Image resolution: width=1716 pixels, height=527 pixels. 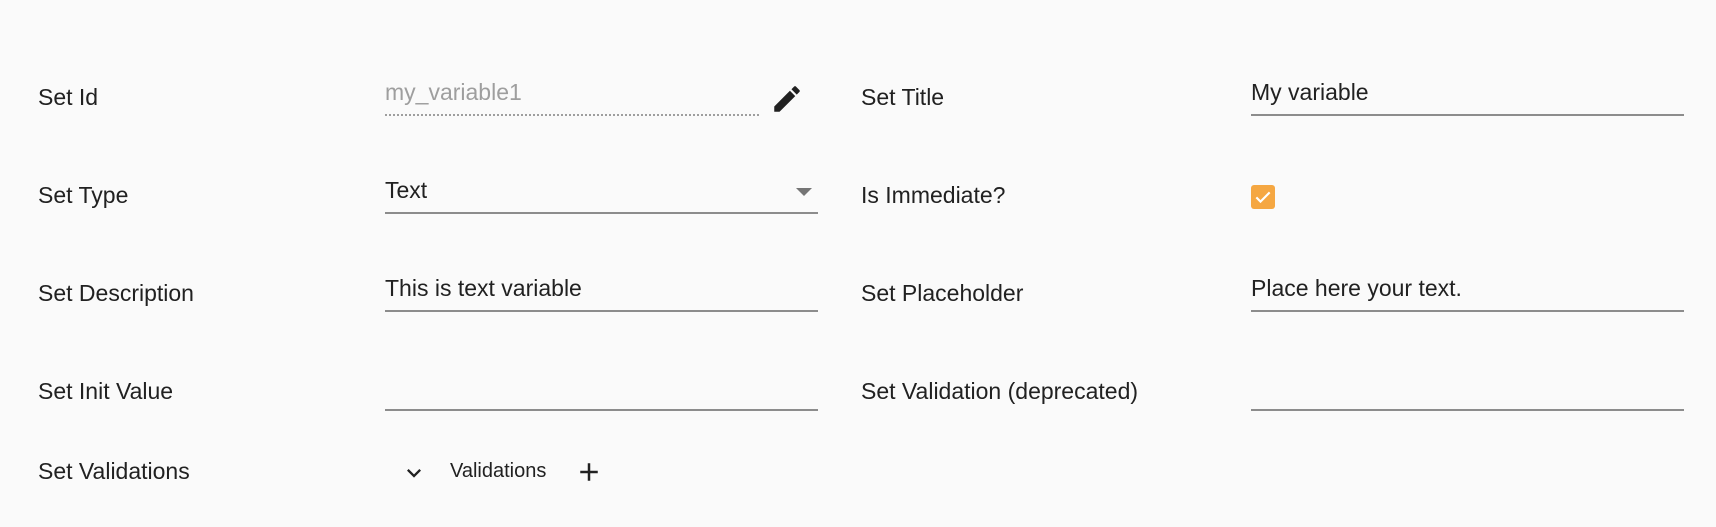 What do you see at coordinates (498, 471) in the screenshot?
I see `validations-section-label: Validations` at bounding box center [498, 471].